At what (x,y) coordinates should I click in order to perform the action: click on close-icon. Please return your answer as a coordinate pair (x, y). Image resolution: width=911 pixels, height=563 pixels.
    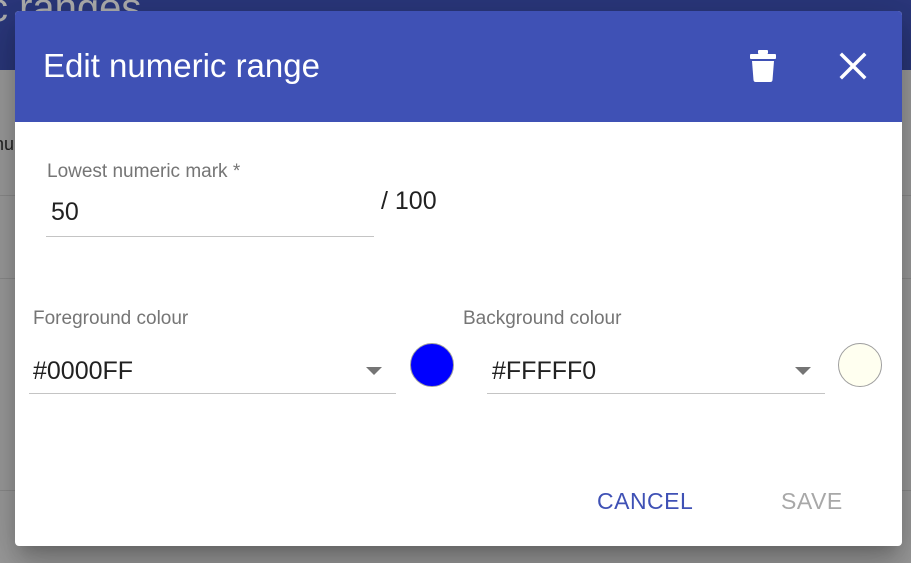
    Looking at the image, I should click on (853, 66).